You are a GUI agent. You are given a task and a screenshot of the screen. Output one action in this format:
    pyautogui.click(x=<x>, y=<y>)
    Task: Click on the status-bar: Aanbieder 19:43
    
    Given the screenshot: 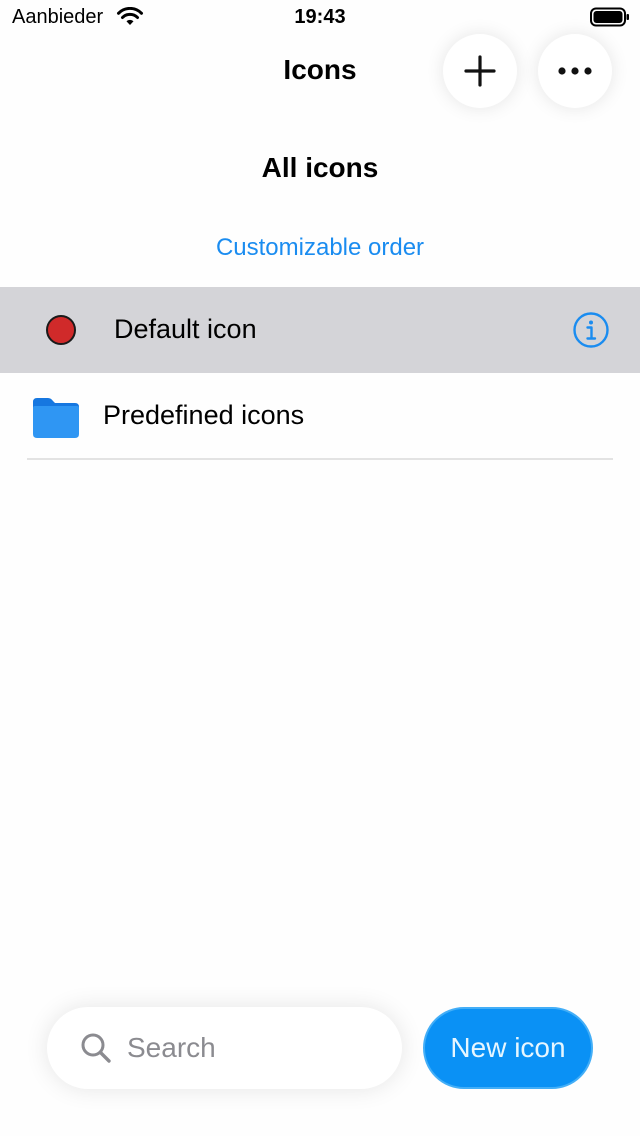 What is the action you would take?
    pyautogui.click(x=320, y=18)
    